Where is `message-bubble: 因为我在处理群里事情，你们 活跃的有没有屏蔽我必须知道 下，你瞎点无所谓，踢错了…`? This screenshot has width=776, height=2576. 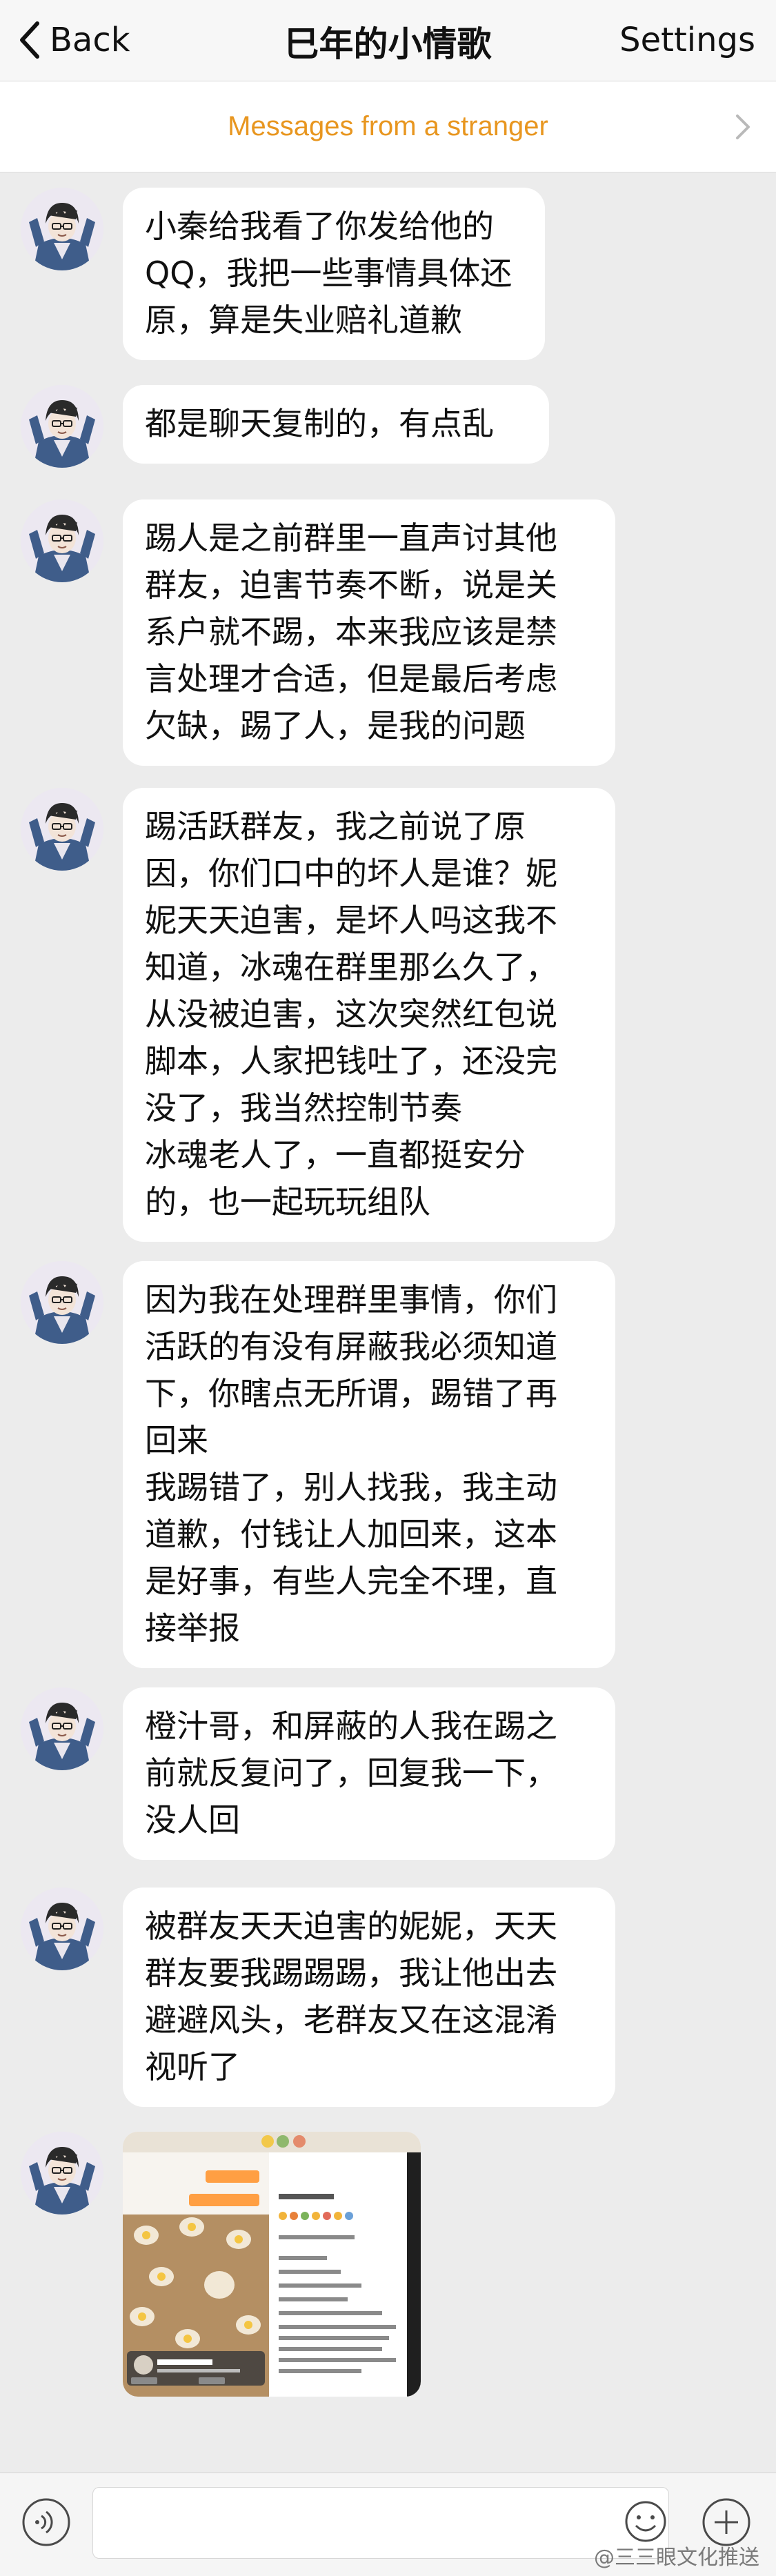 message-bubble: 因为我在处理群里事情，你们 活跃的有没有屏蔽我必须知道 下，你瞎点无所谓，踢错了… is located at coordinates (369, 1464).